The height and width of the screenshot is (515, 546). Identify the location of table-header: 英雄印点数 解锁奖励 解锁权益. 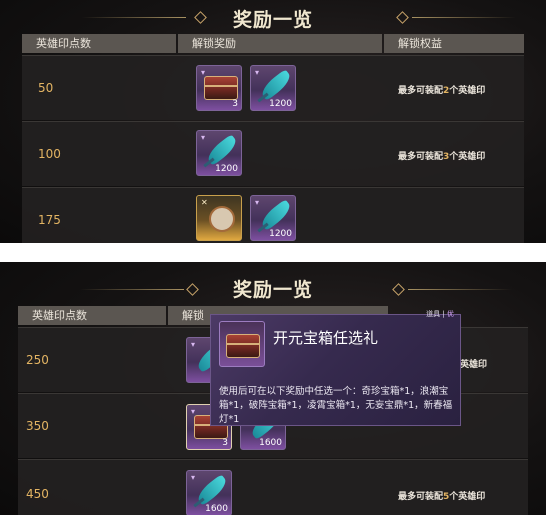
(273, 43).